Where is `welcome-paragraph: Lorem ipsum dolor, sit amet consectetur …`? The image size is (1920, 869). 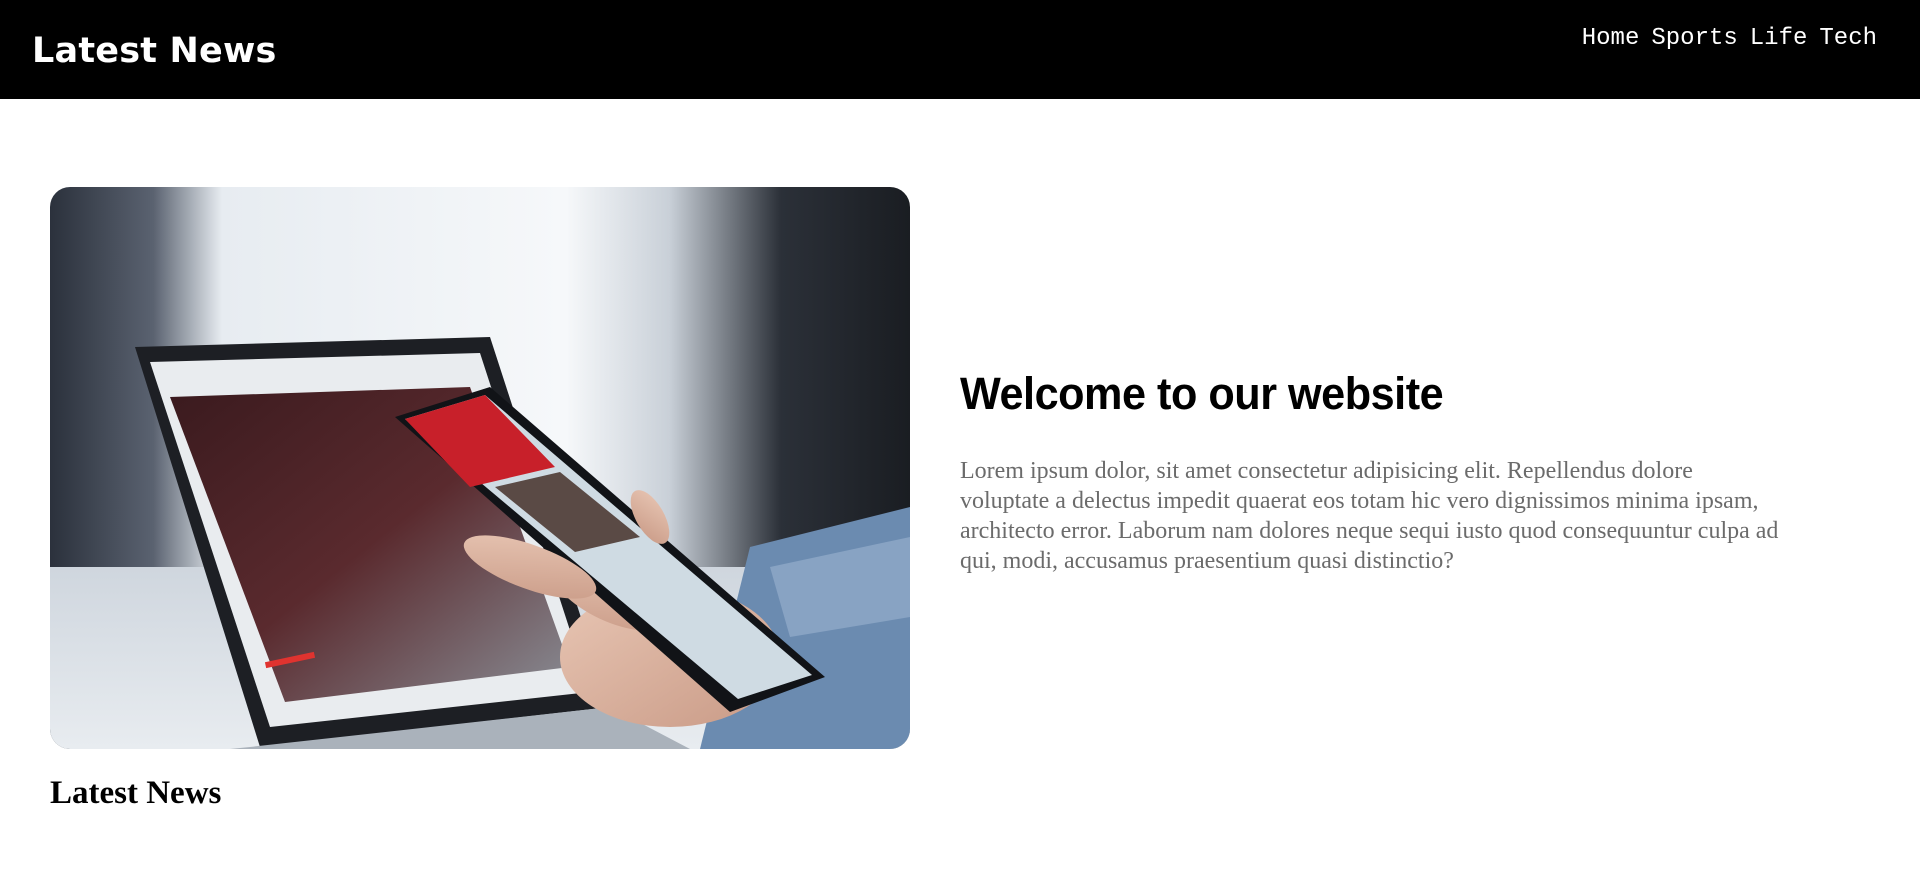
welcome-paragraph: Lorem ipsum dolor, sit amet consectetur … is located at coordinates (1369, 516).